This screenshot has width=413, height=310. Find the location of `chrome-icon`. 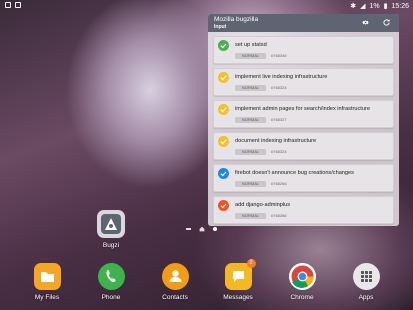

chrome-icon is located at coordinates (302, 276).